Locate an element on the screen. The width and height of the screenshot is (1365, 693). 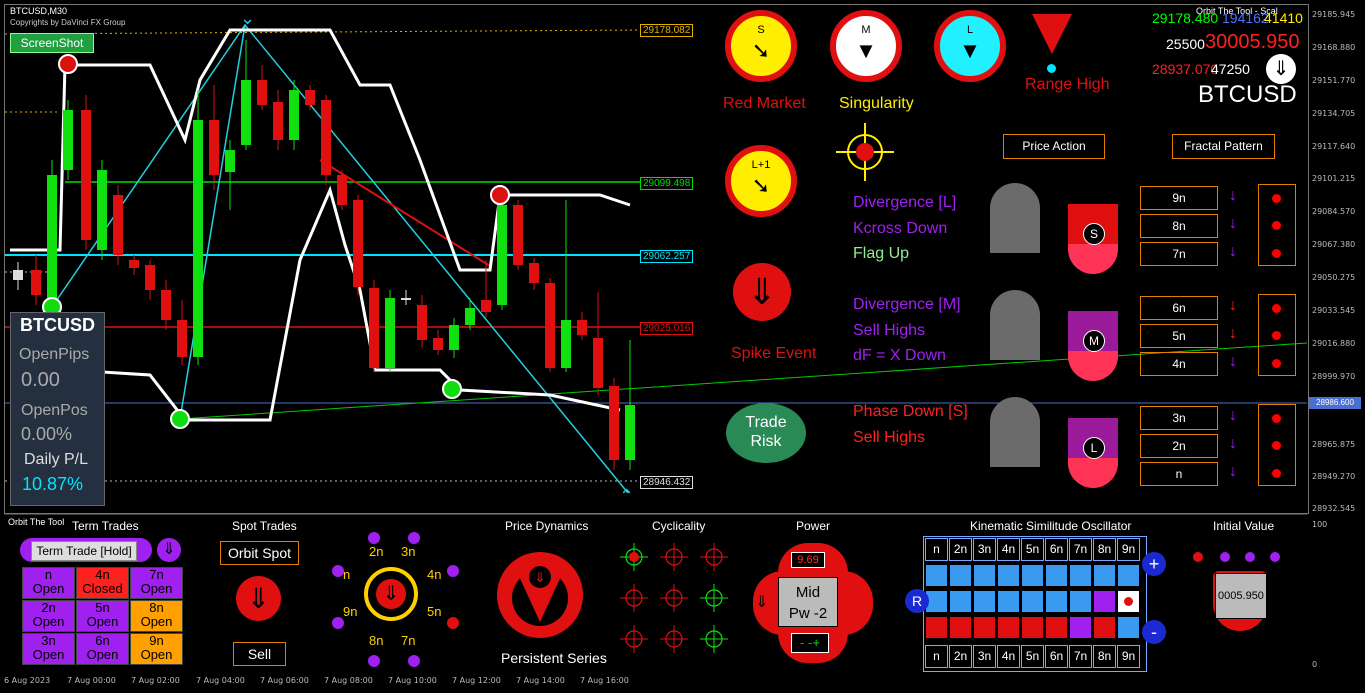
term-trades-title: Term Trades is located at coordinates (105, 526).